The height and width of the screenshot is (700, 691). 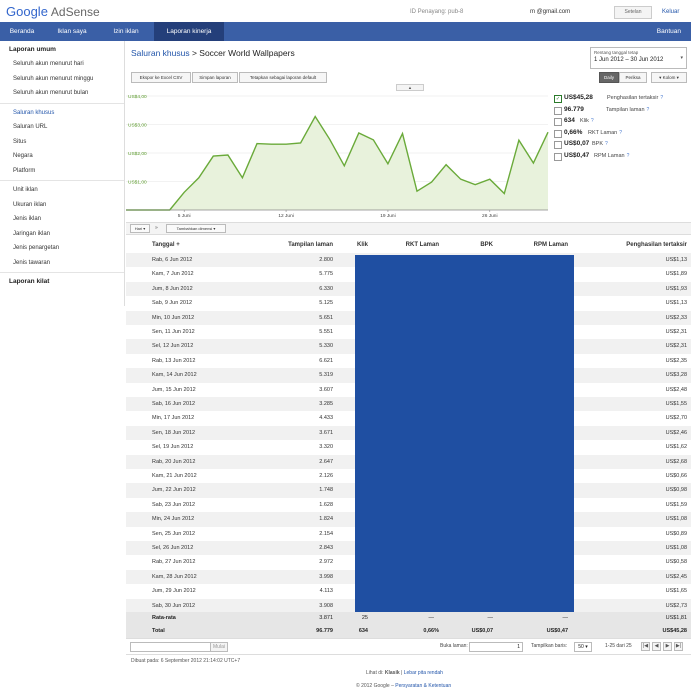 I want to click on dimension-day-dropdown: Hari ▾, so click(x=140, y=228).